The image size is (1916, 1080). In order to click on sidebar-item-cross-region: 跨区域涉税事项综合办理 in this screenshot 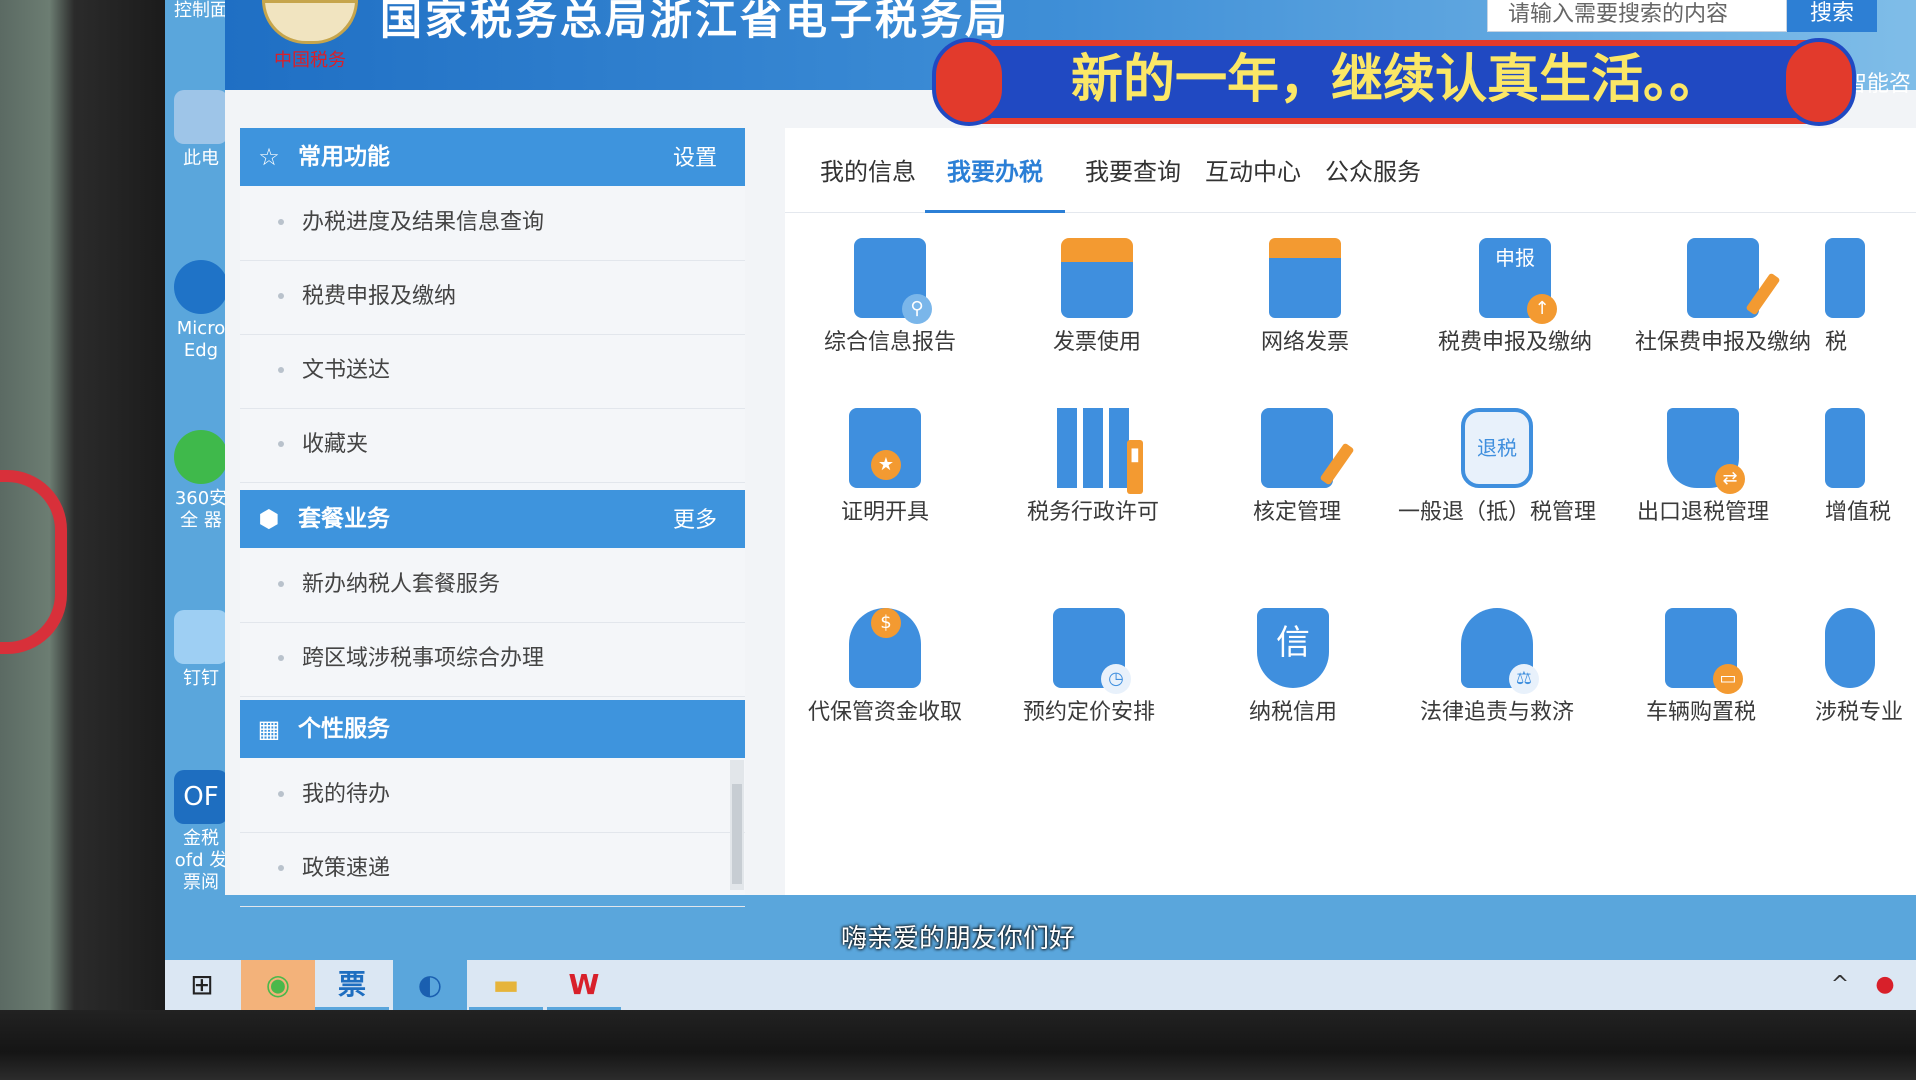, I will do `click(492, 659)`.